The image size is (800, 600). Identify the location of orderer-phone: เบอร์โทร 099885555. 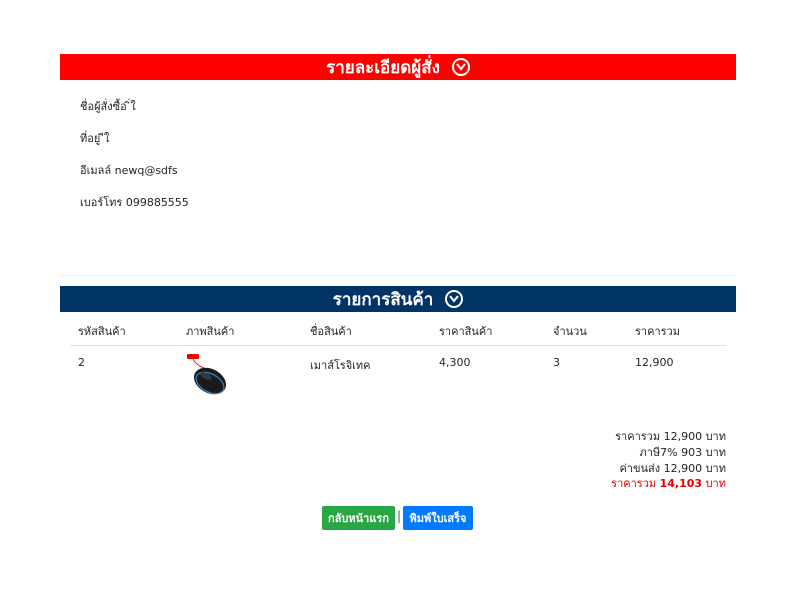
(134, 202).